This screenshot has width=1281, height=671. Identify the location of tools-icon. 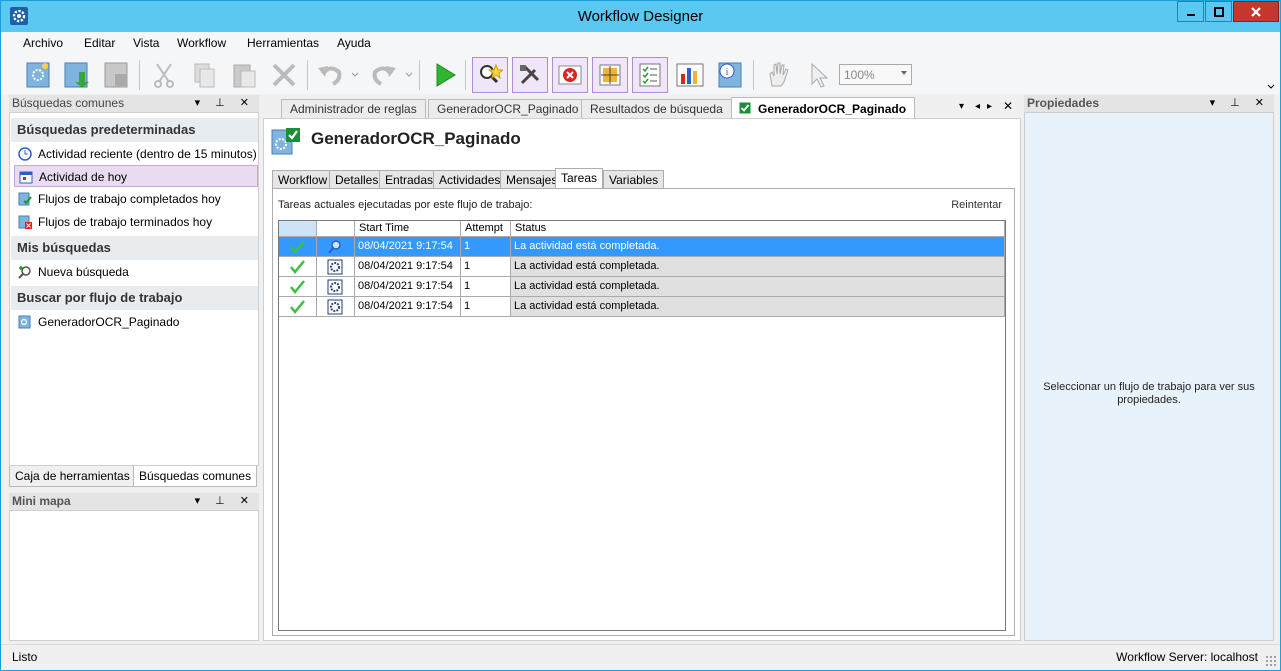
(530, 75).